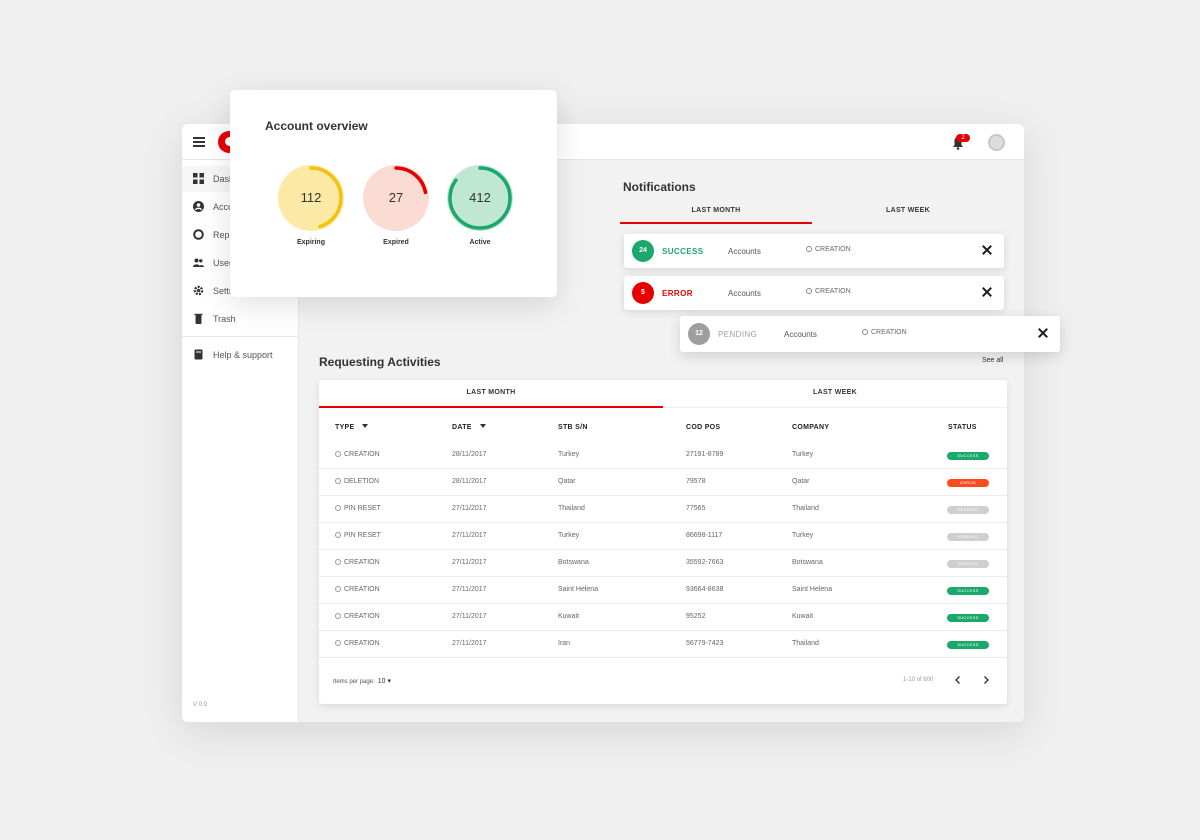  I want to click on sidebar-item-label: Trash, so click(224, 319).